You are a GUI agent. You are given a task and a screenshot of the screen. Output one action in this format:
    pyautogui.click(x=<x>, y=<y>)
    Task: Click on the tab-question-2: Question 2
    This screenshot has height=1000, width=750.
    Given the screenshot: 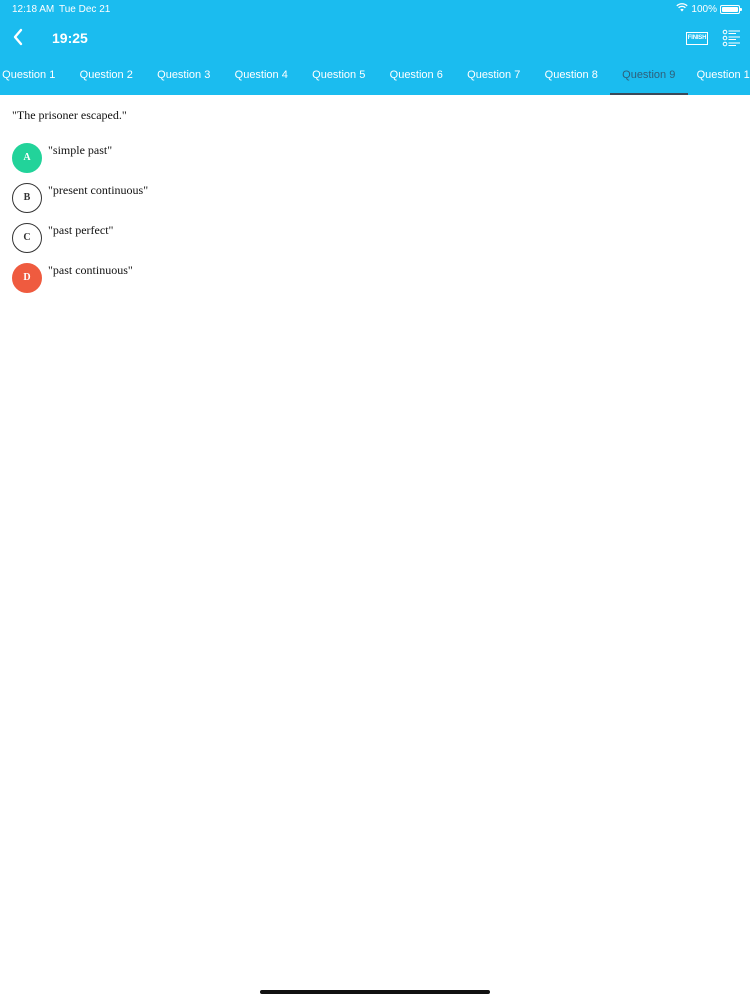 What is the action you would take?
    pyautogui.click(x=107, y=76)
    